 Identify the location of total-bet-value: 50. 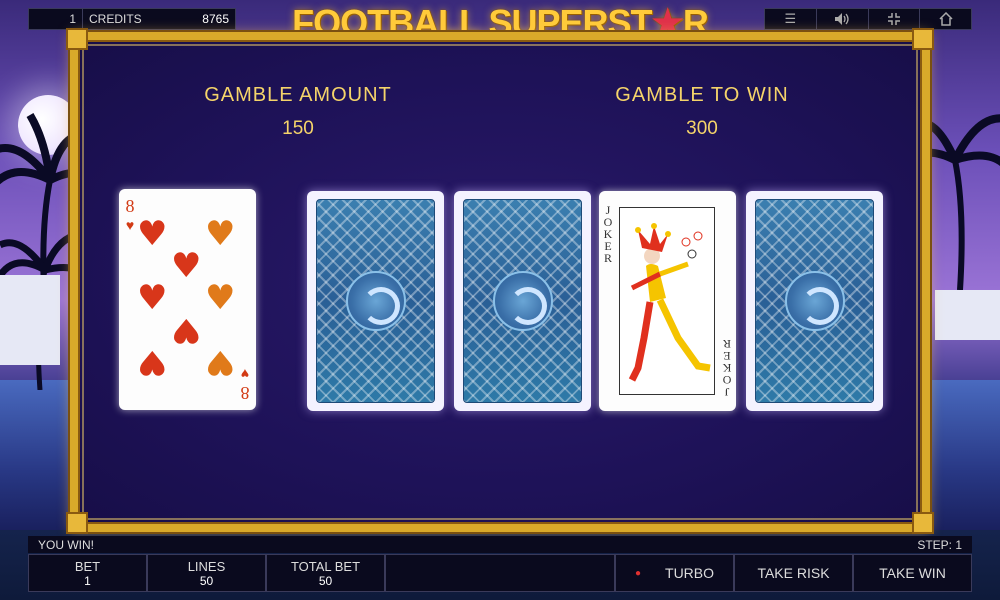
(325, 580).